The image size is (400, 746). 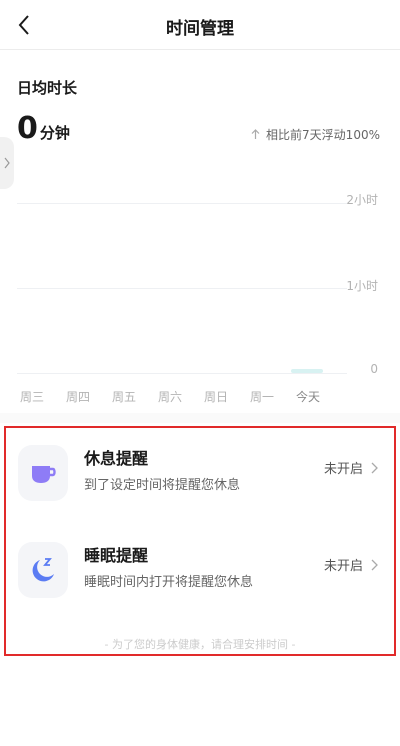 I want to click on x-tick-label: 周五, so click(x=123, y=397).